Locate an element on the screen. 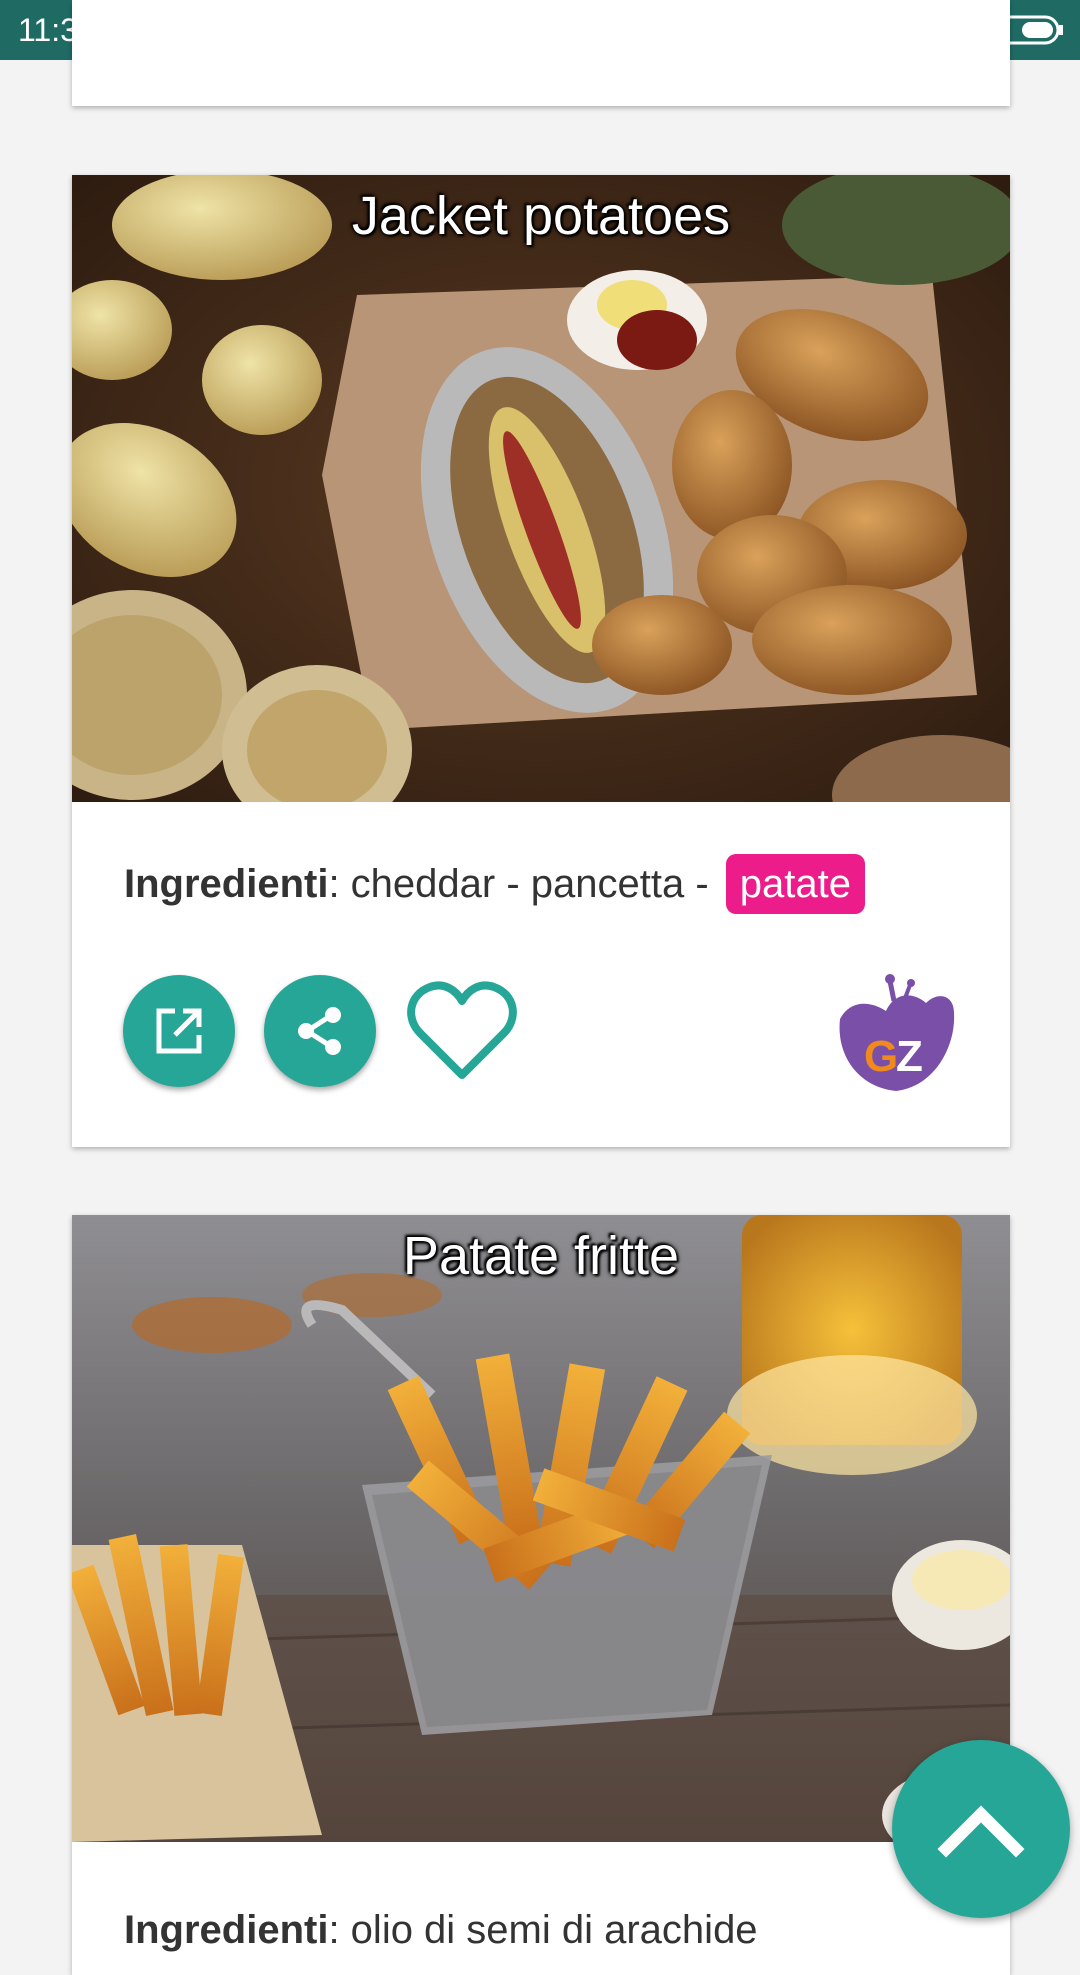 The height and width of the screenshot is (1975, 1080). ingredients-line: Ingredienti: cheddar - pancetta - patate is located at coordinates (494, 884).